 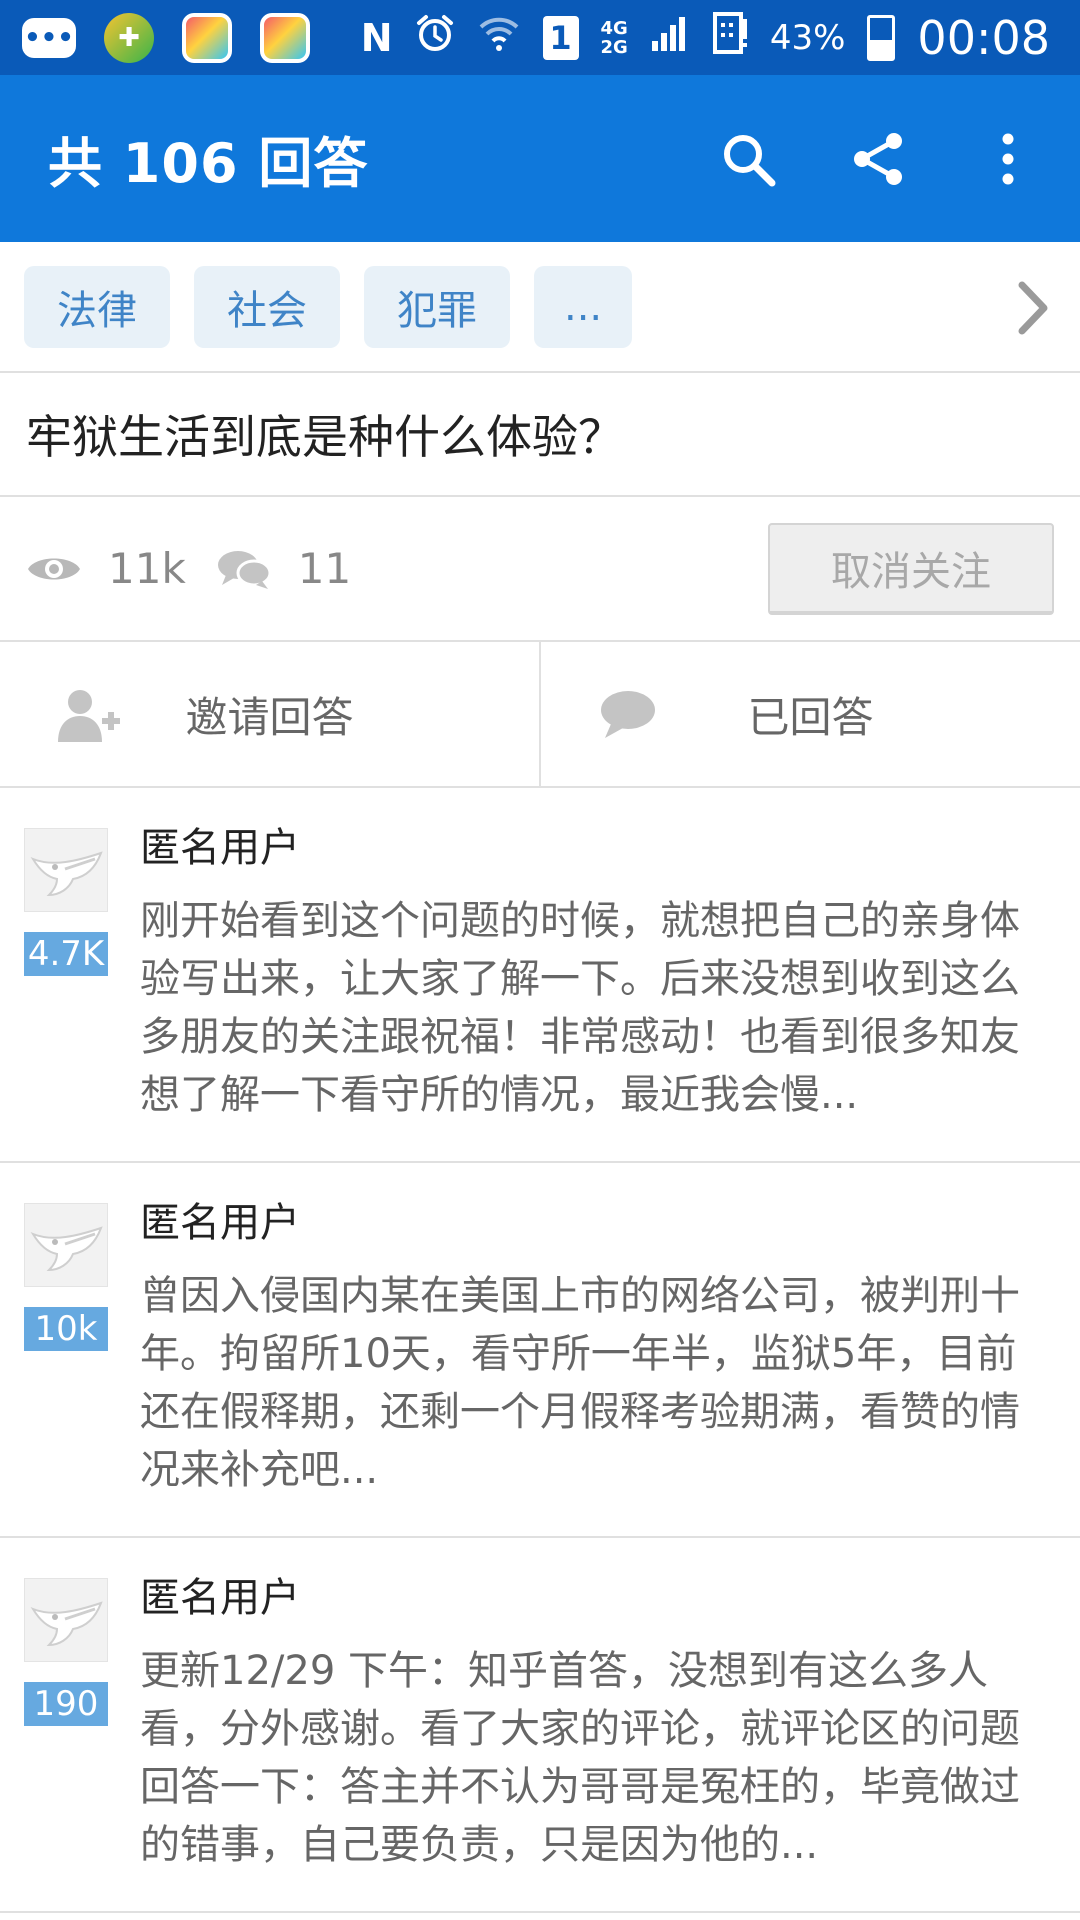 I want to click on app-bar: 共 106 回答, so click(x=540, y=158).